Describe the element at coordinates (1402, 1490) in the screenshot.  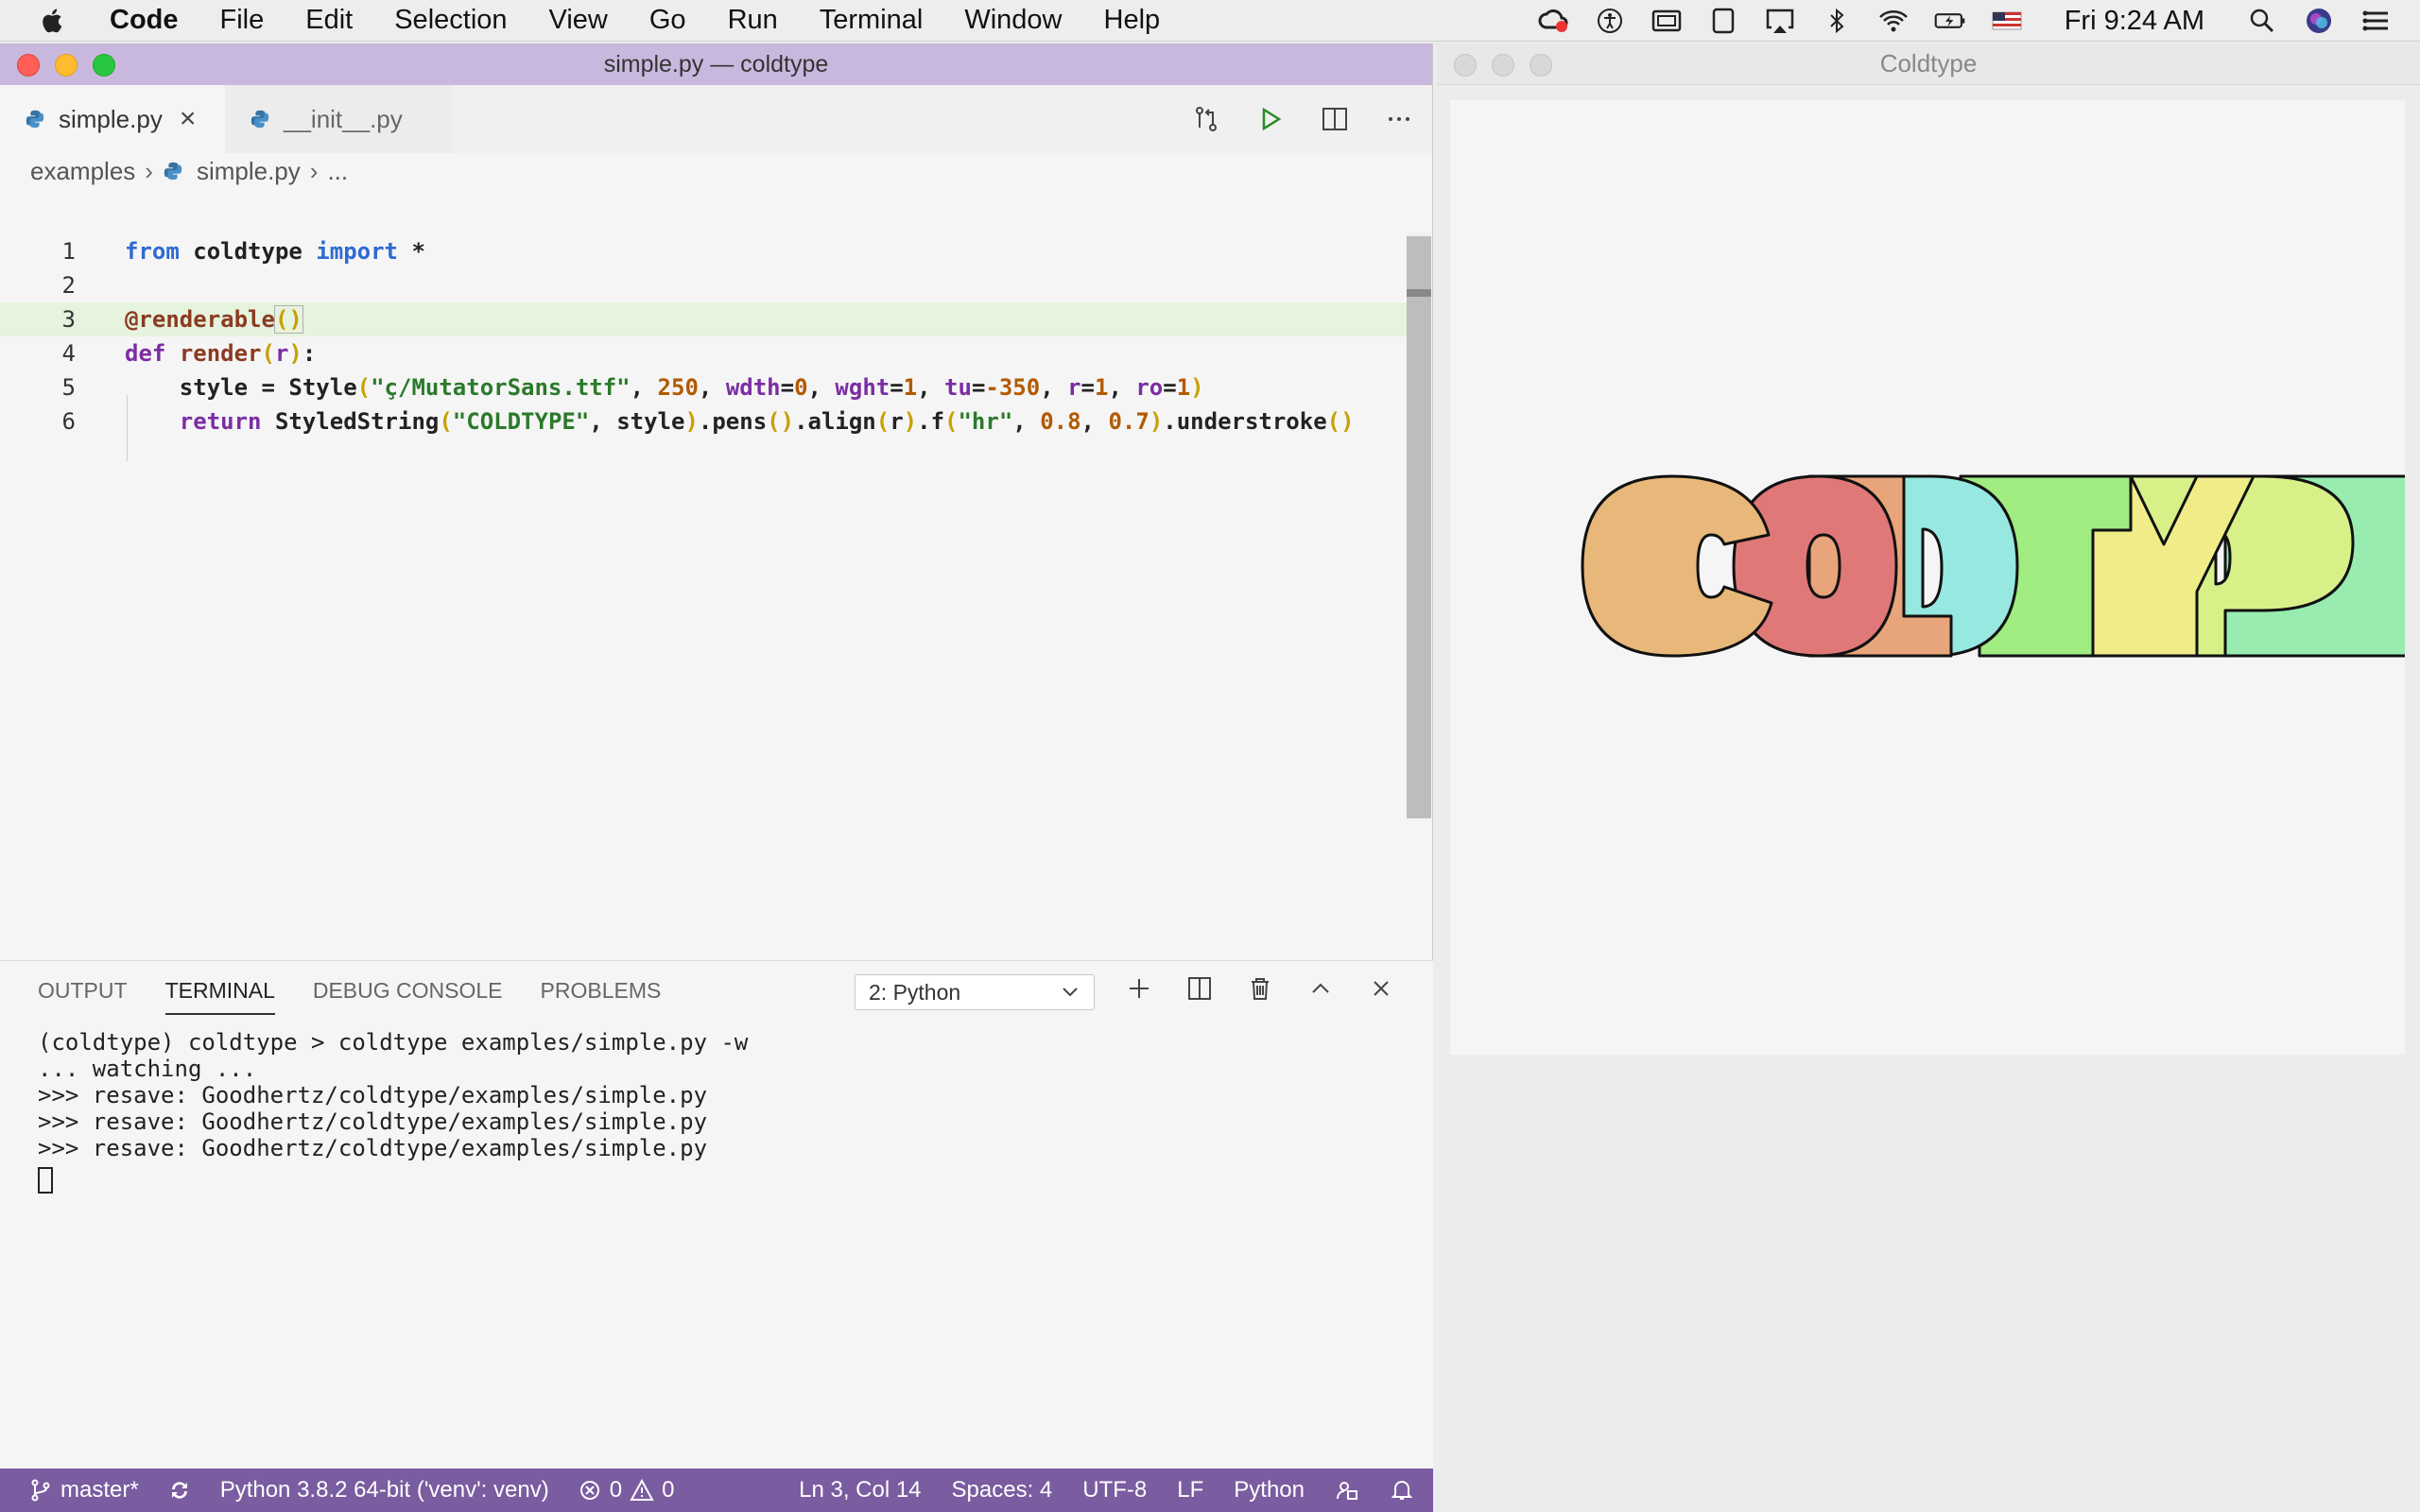
I see `notifications-bell-icon` at that location.